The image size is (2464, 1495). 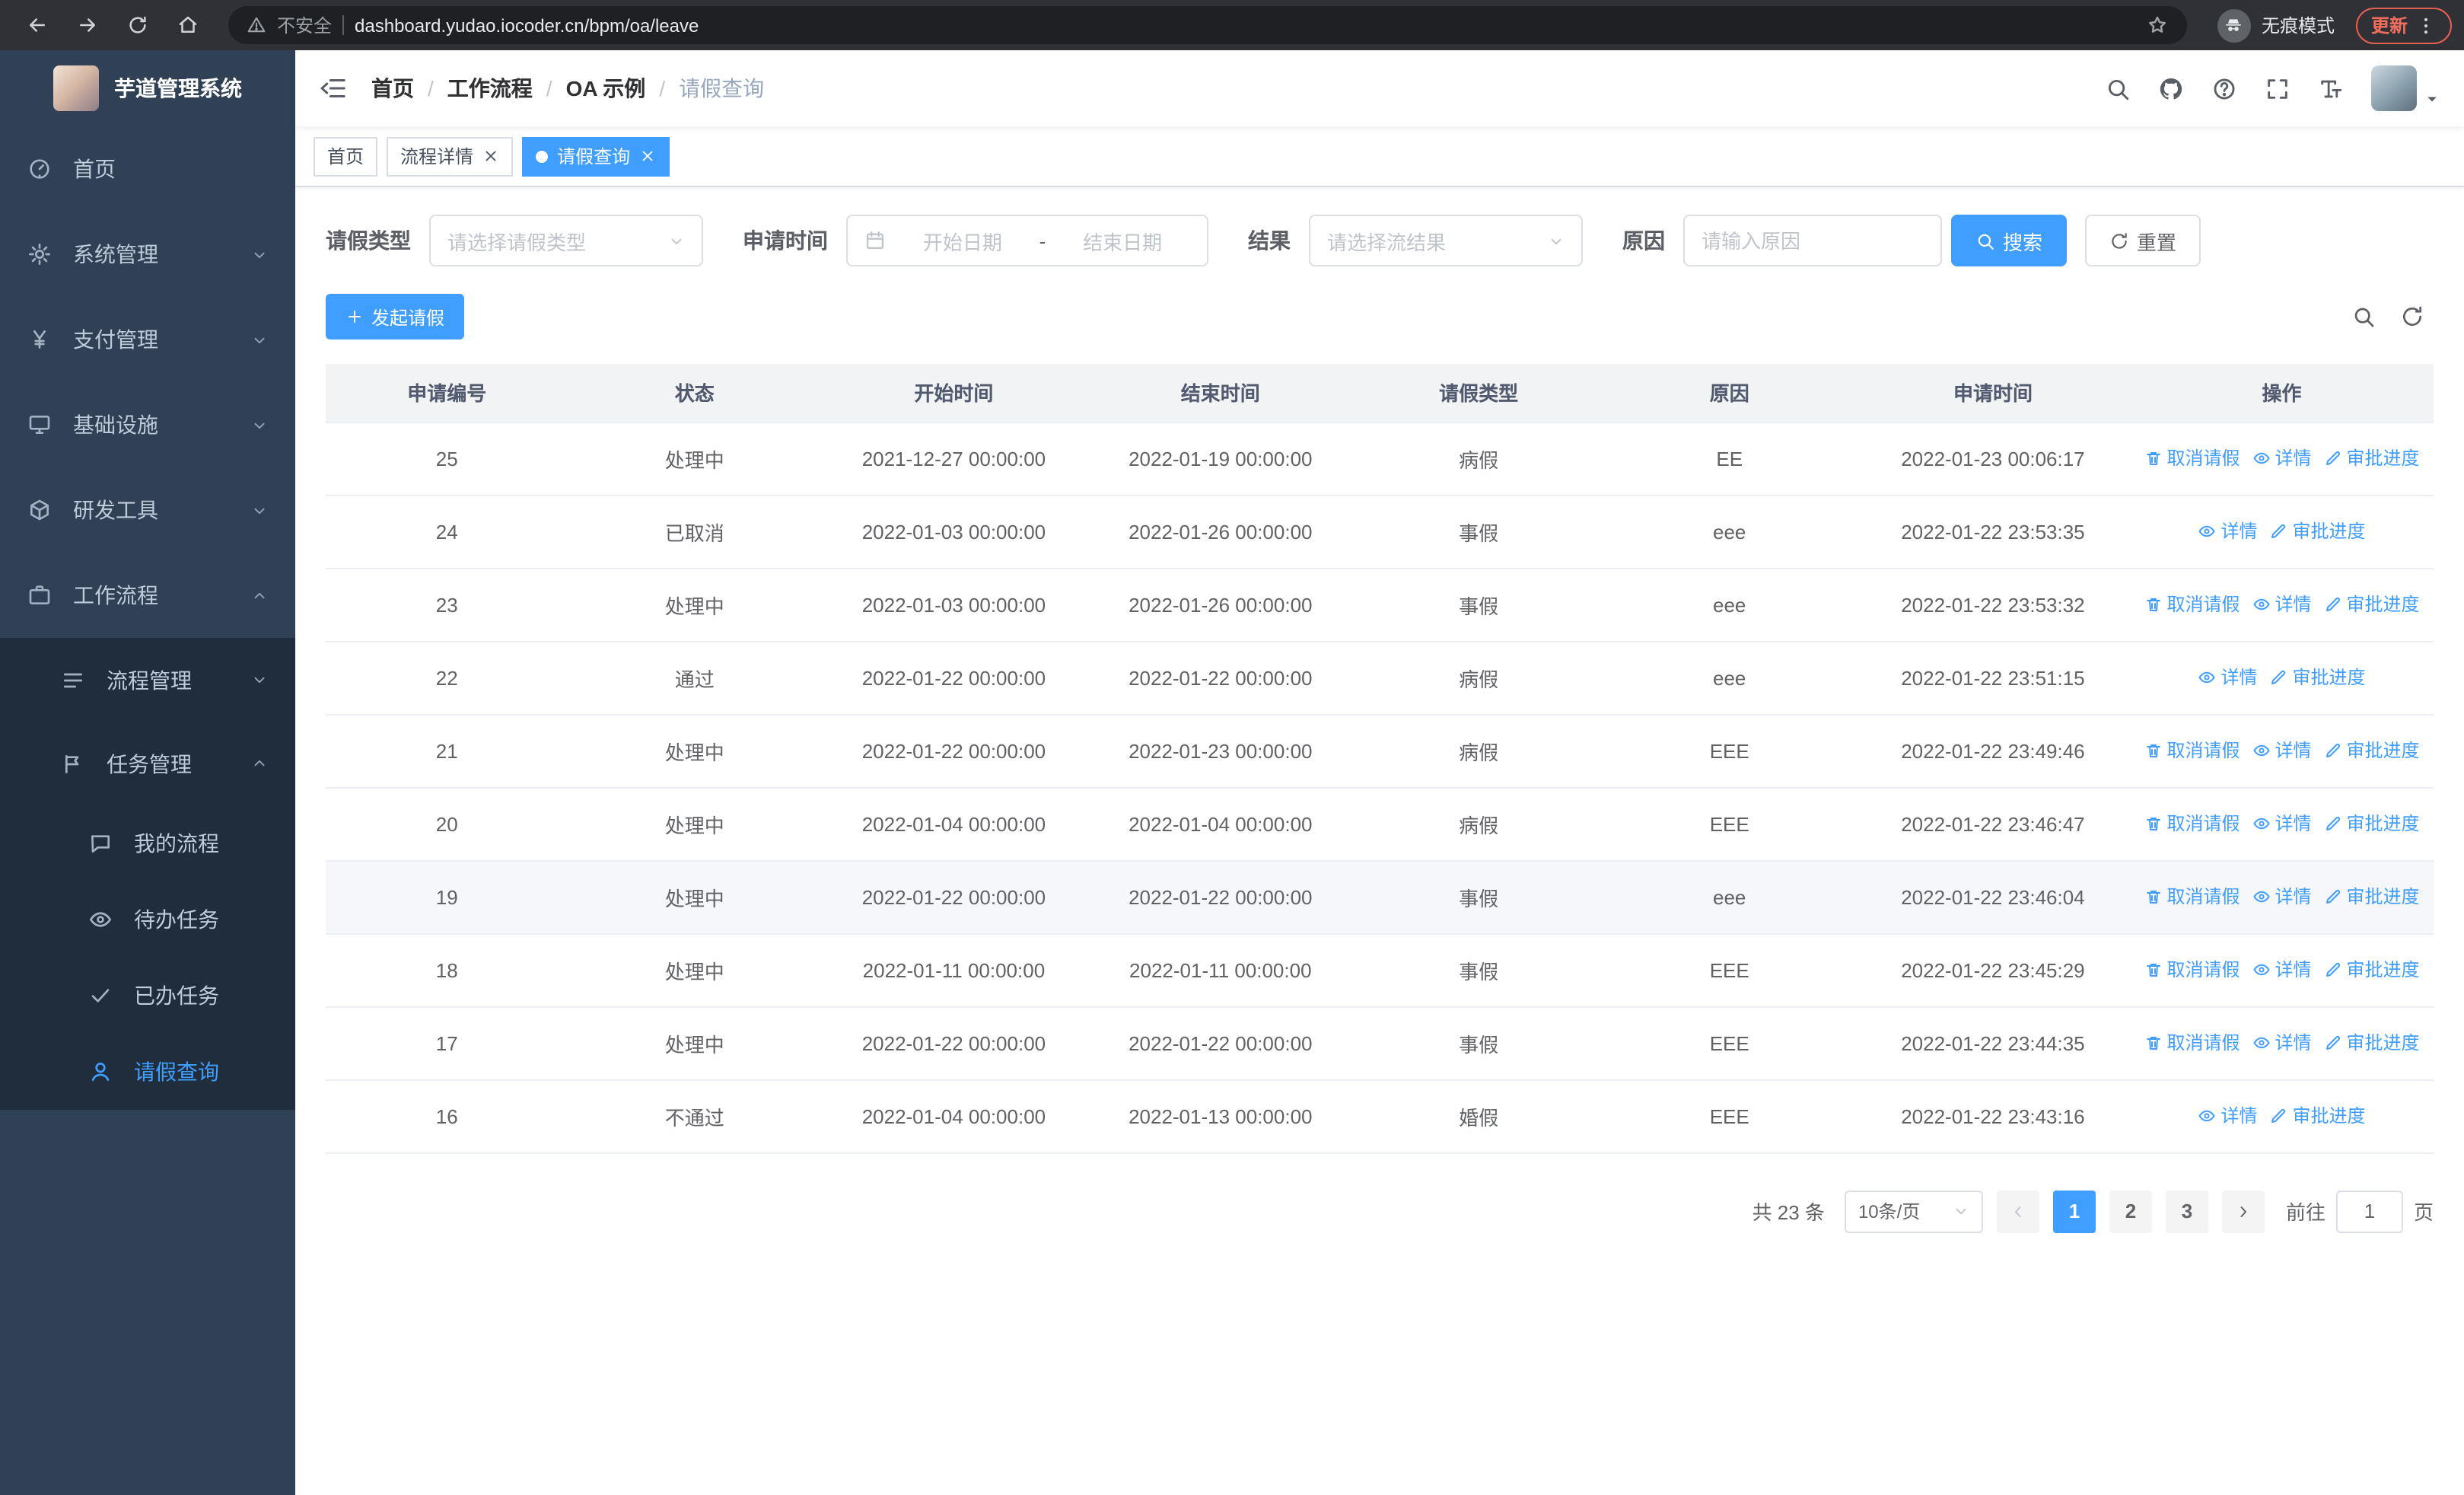 I want to click on create-leave-button: 发起请假, so click(x=395, y=317).